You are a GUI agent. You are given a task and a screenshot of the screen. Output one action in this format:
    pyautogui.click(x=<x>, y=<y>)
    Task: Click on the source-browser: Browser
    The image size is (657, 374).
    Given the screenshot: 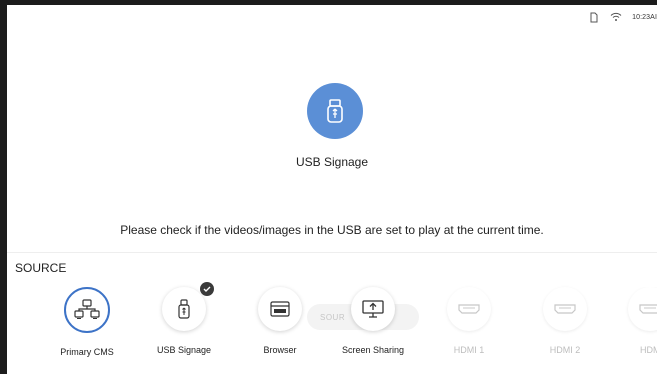 What is the action you would take?
    pyautogui.click(x=280, y=321)
    